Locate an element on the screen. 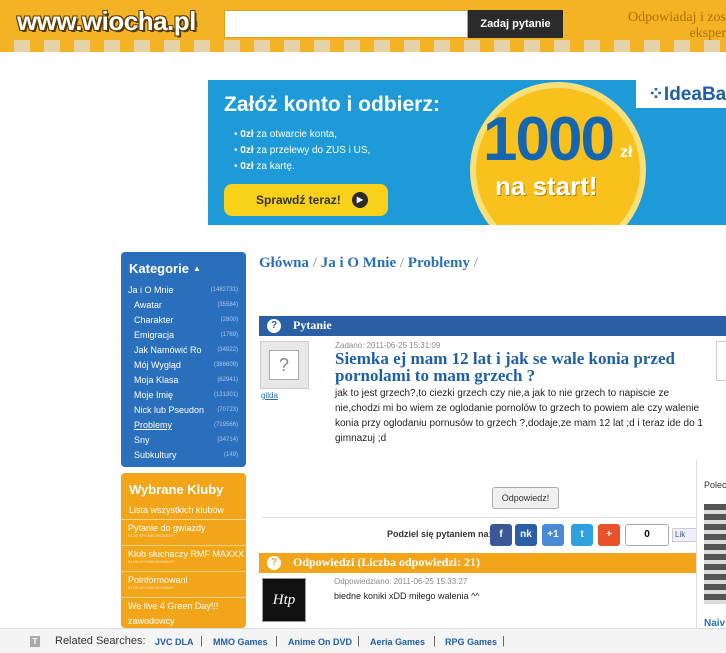  banner-tagline: na start! is located at coordinates (546, 186).